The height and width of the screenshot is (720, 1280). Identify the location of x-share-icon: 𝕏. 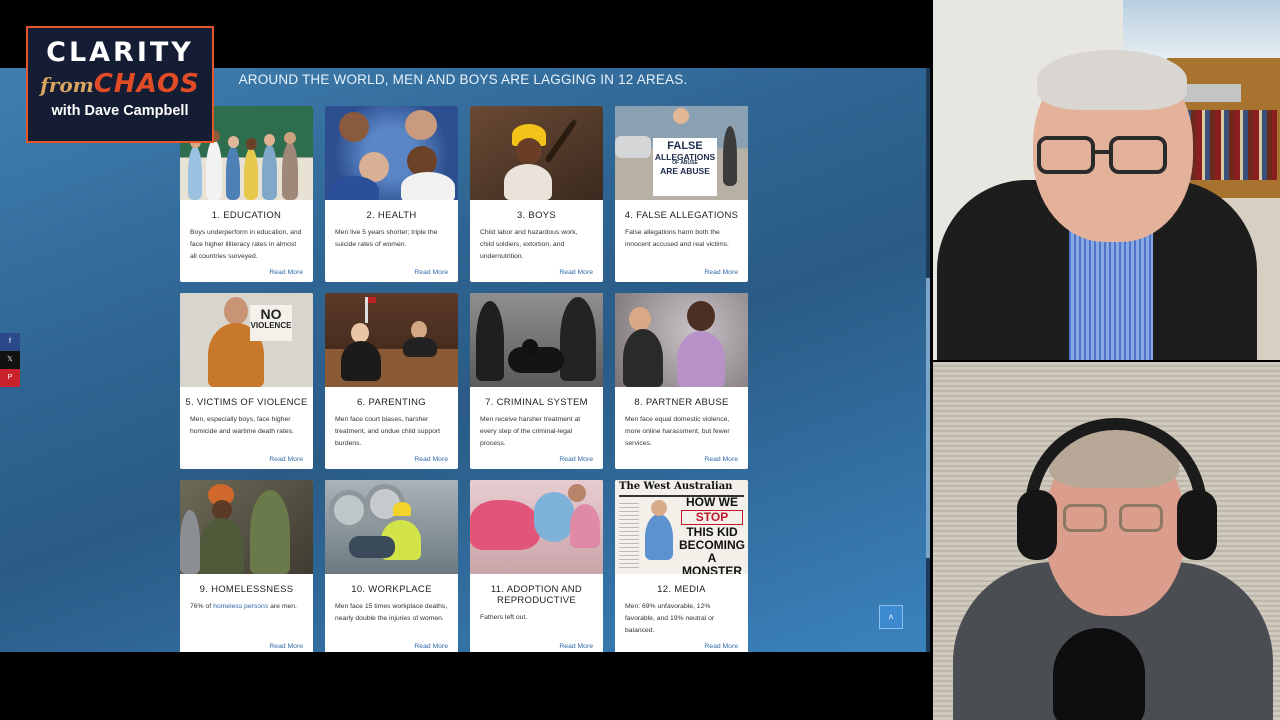
(10, 360).